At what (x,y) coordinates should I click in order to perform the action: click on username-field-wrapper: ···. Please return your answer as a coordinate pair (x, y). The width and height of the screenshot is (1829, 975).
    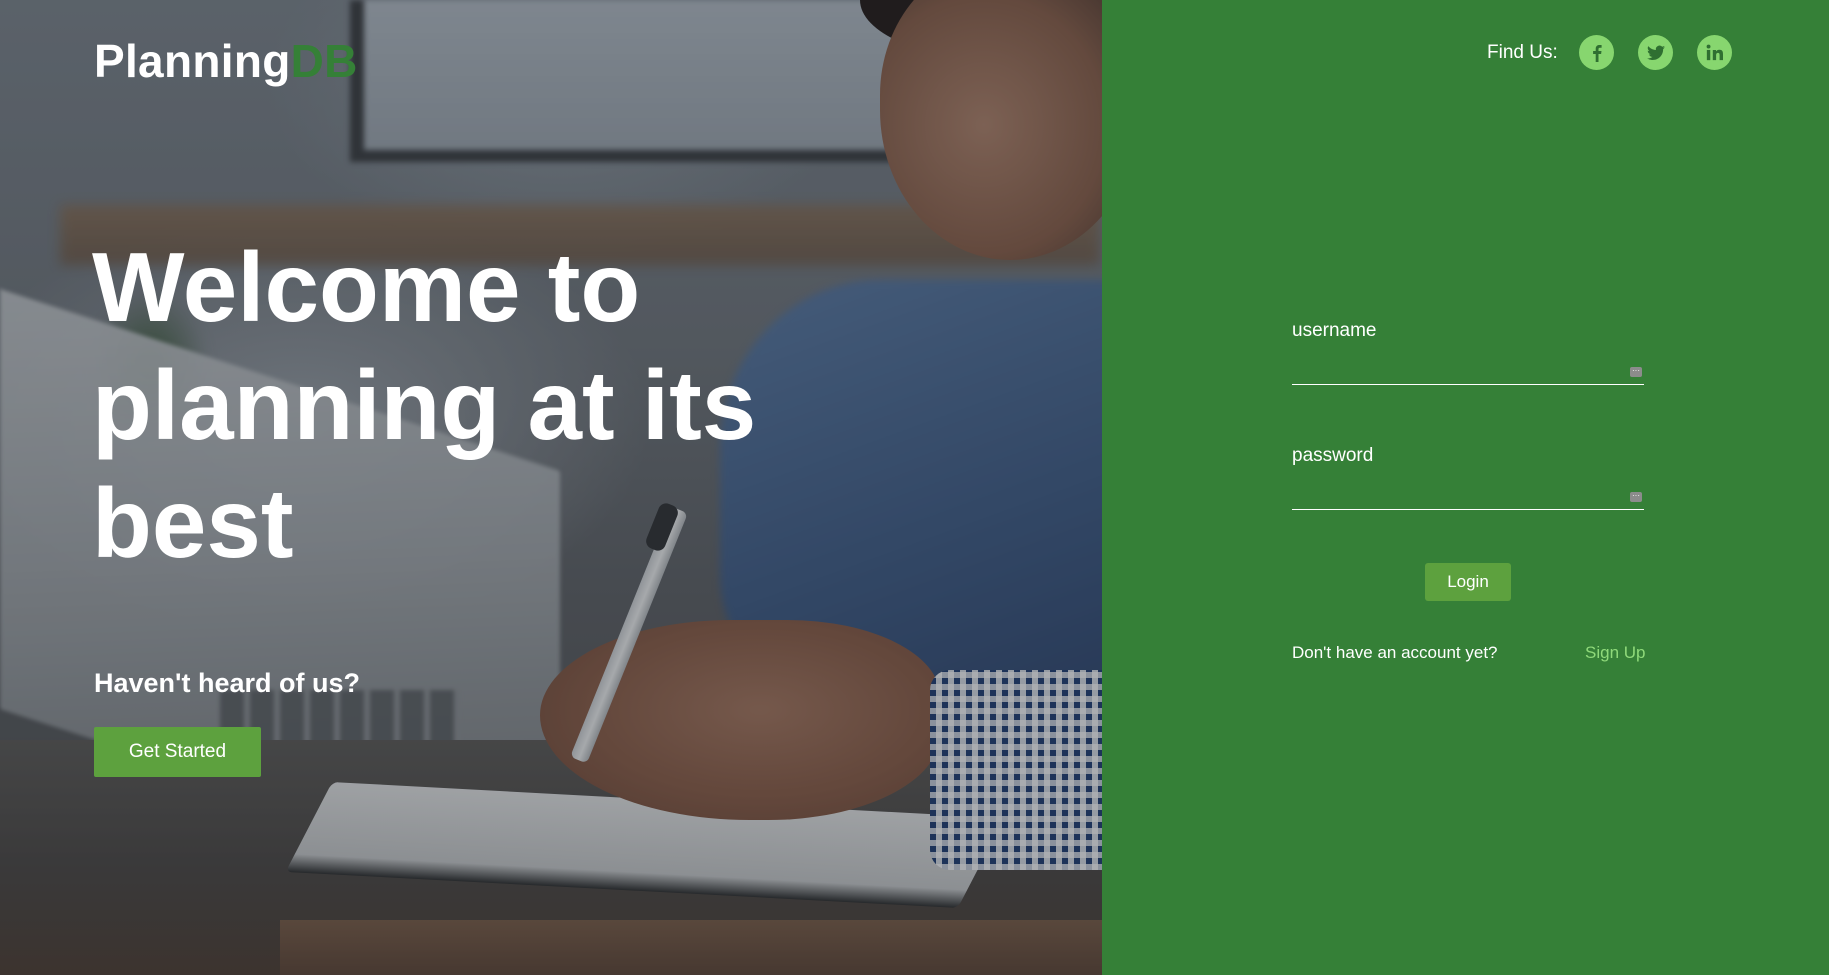
    Looking at the image, I should click on (1468, 371).